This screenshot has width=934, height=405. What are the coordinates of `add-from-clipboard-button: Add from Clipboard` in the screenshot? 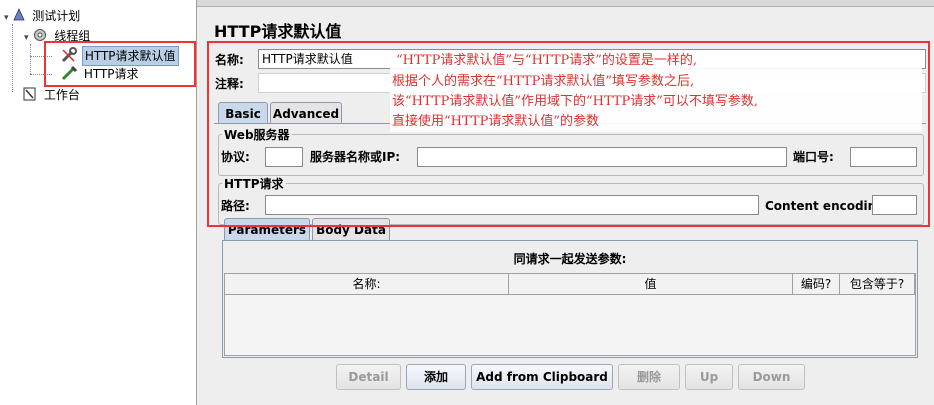 It's located at (542, 377).